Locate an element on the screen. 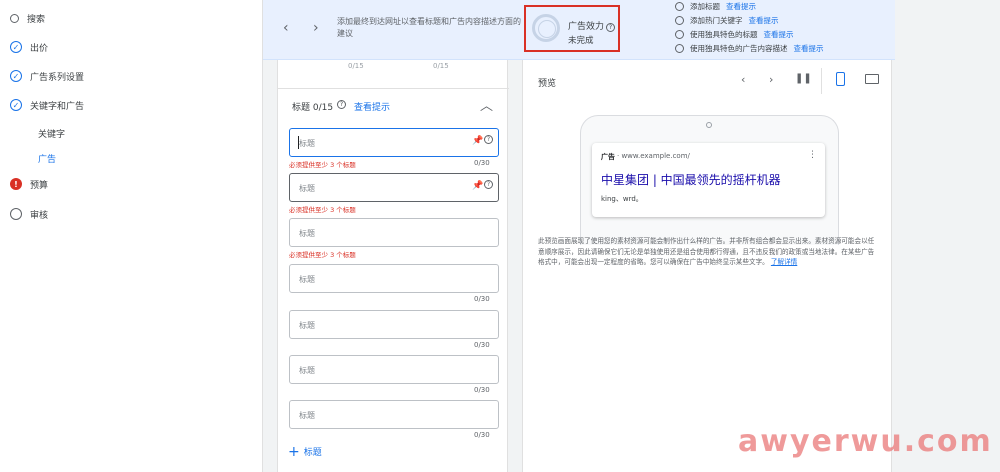  sidebar-subitem-ads: 广告 is located at coordinates (47, 158).